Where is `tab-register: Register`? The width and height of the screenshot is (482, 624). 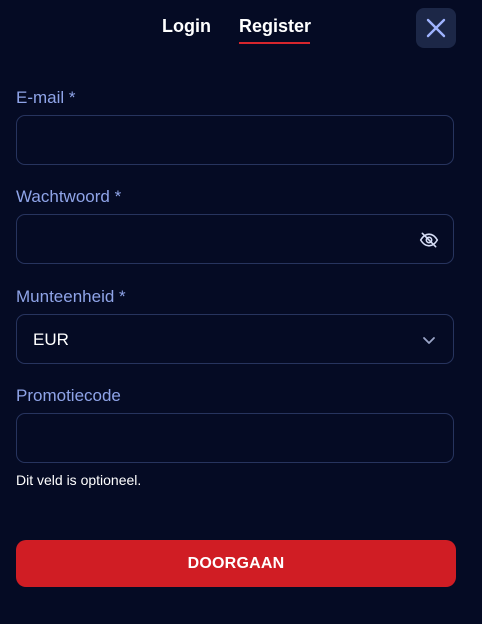 tab-register: Register is located at coordinates (275, 26).